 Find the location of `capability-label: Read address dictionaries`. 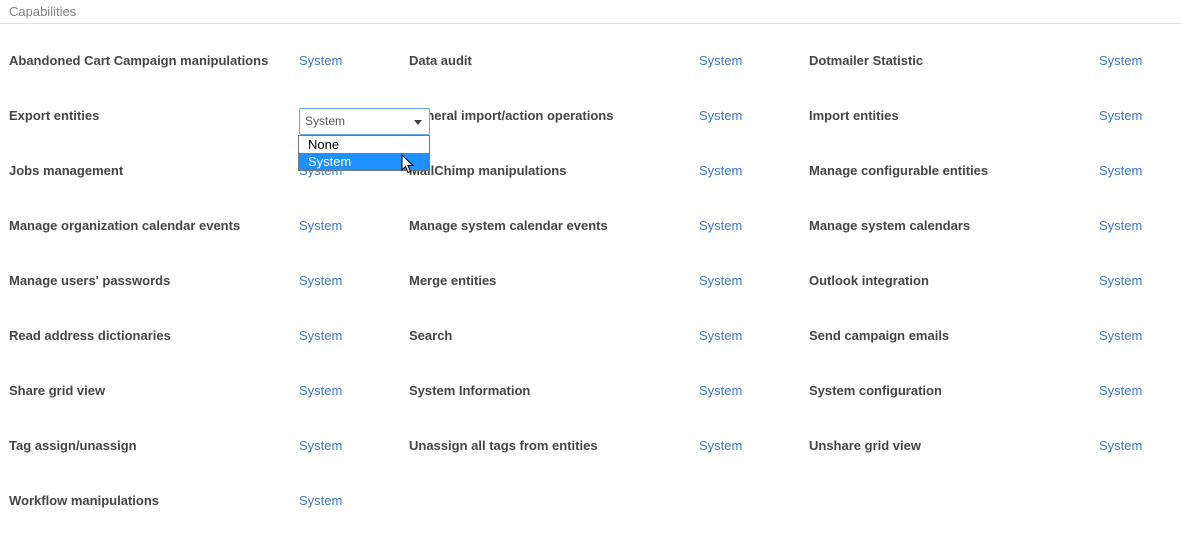

capability-label: Read address dictionaries is located at coordinates (90, 335).